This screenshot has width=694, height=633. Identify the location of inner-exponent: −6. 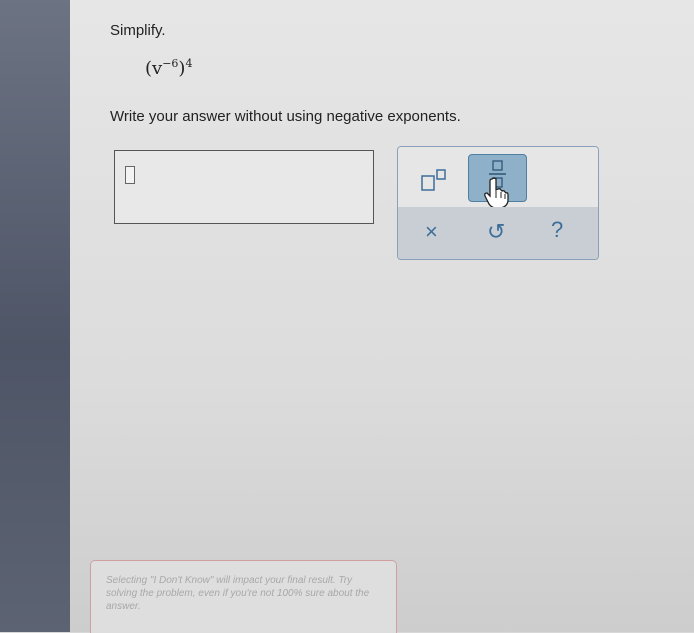
(170, 63).